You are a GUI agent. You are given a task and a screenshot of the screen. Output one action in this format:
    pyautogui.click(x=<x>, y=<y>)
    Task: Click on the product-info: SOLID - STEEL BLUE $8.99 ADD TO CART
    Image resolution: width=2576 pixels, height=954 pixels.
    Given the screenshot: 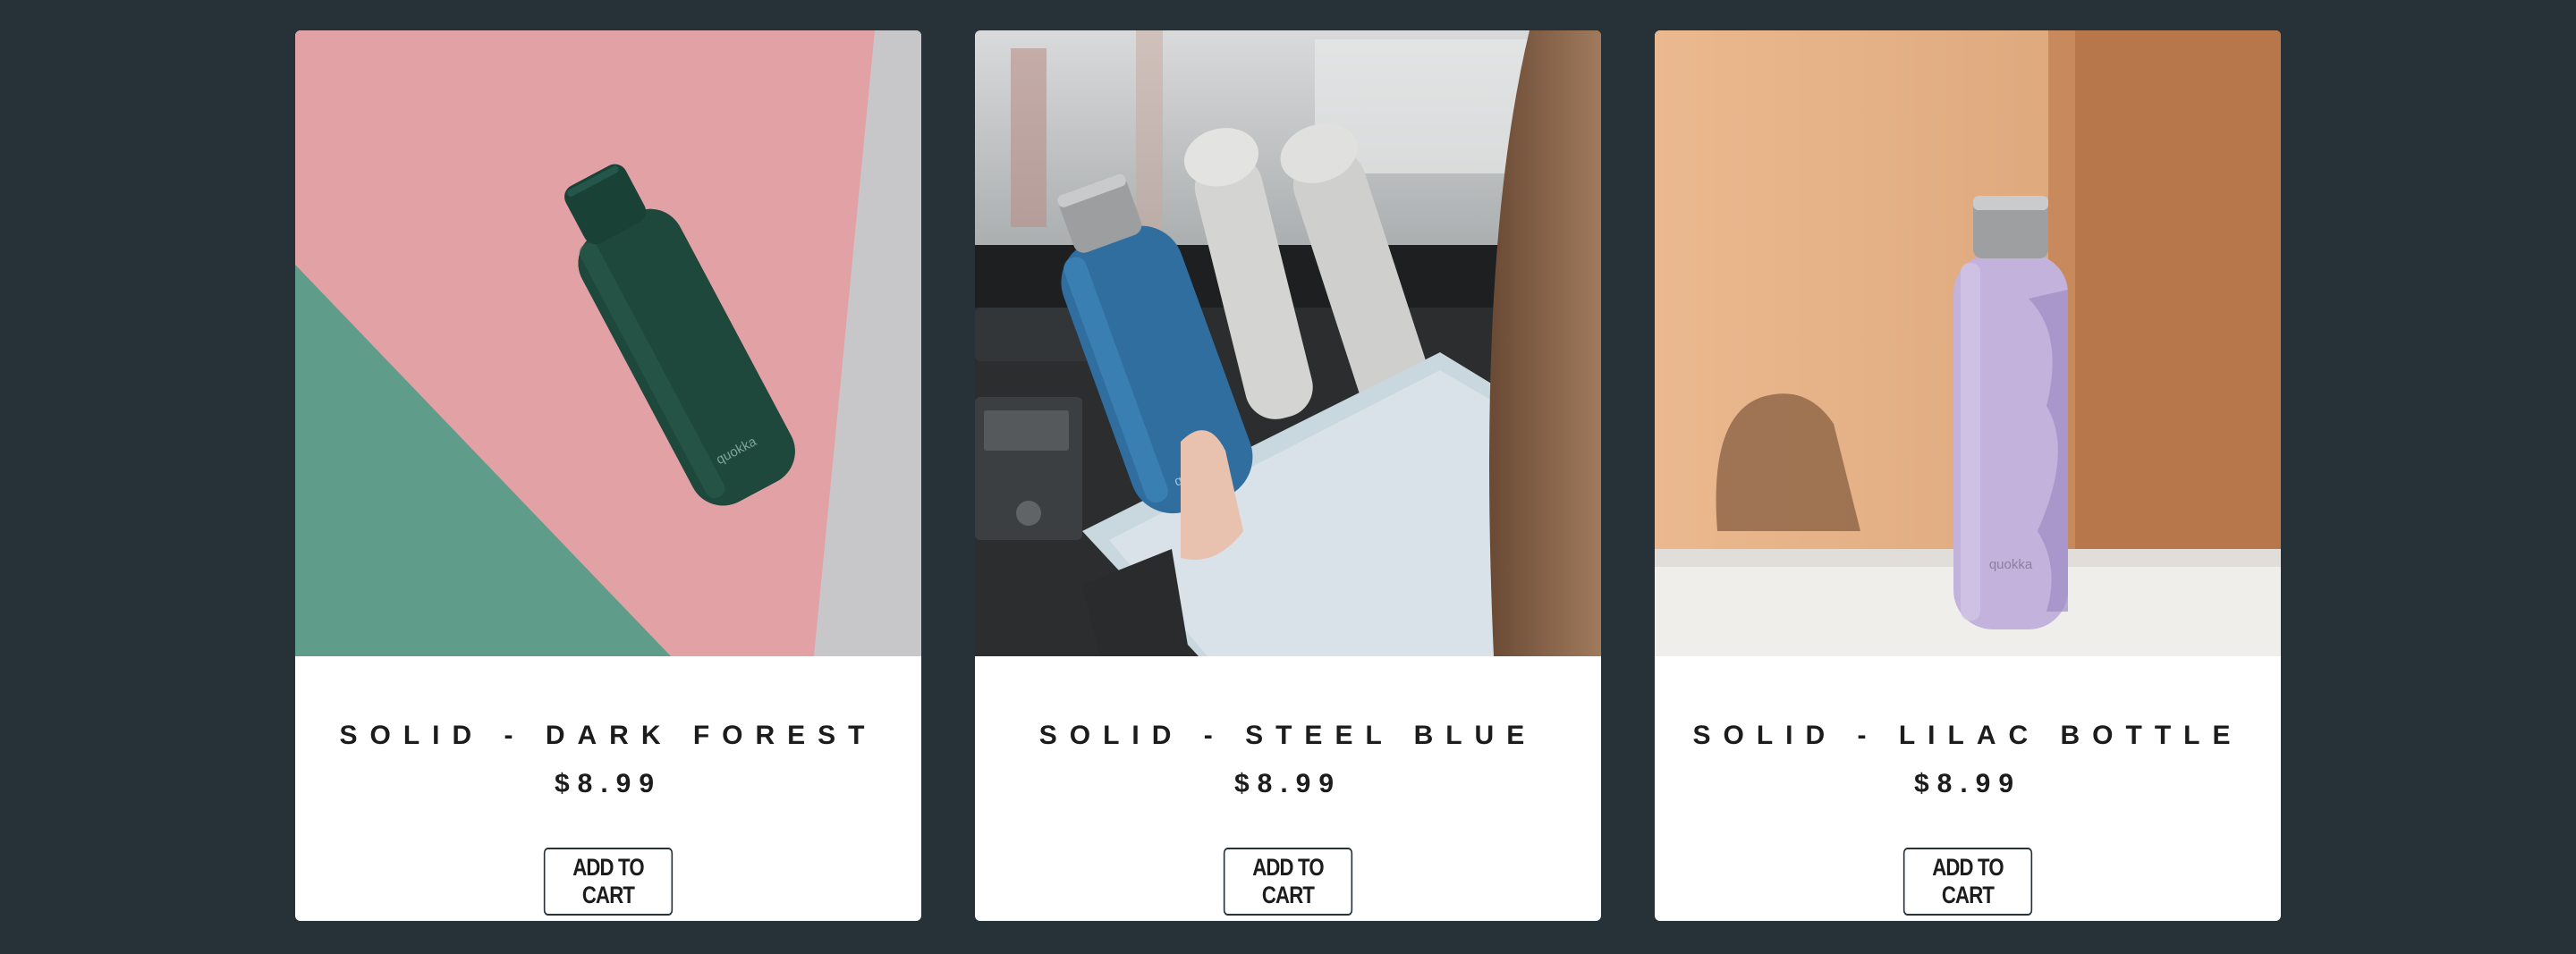 What is the action you would take?
    pyautogui.click(x=1288, y=788)
    